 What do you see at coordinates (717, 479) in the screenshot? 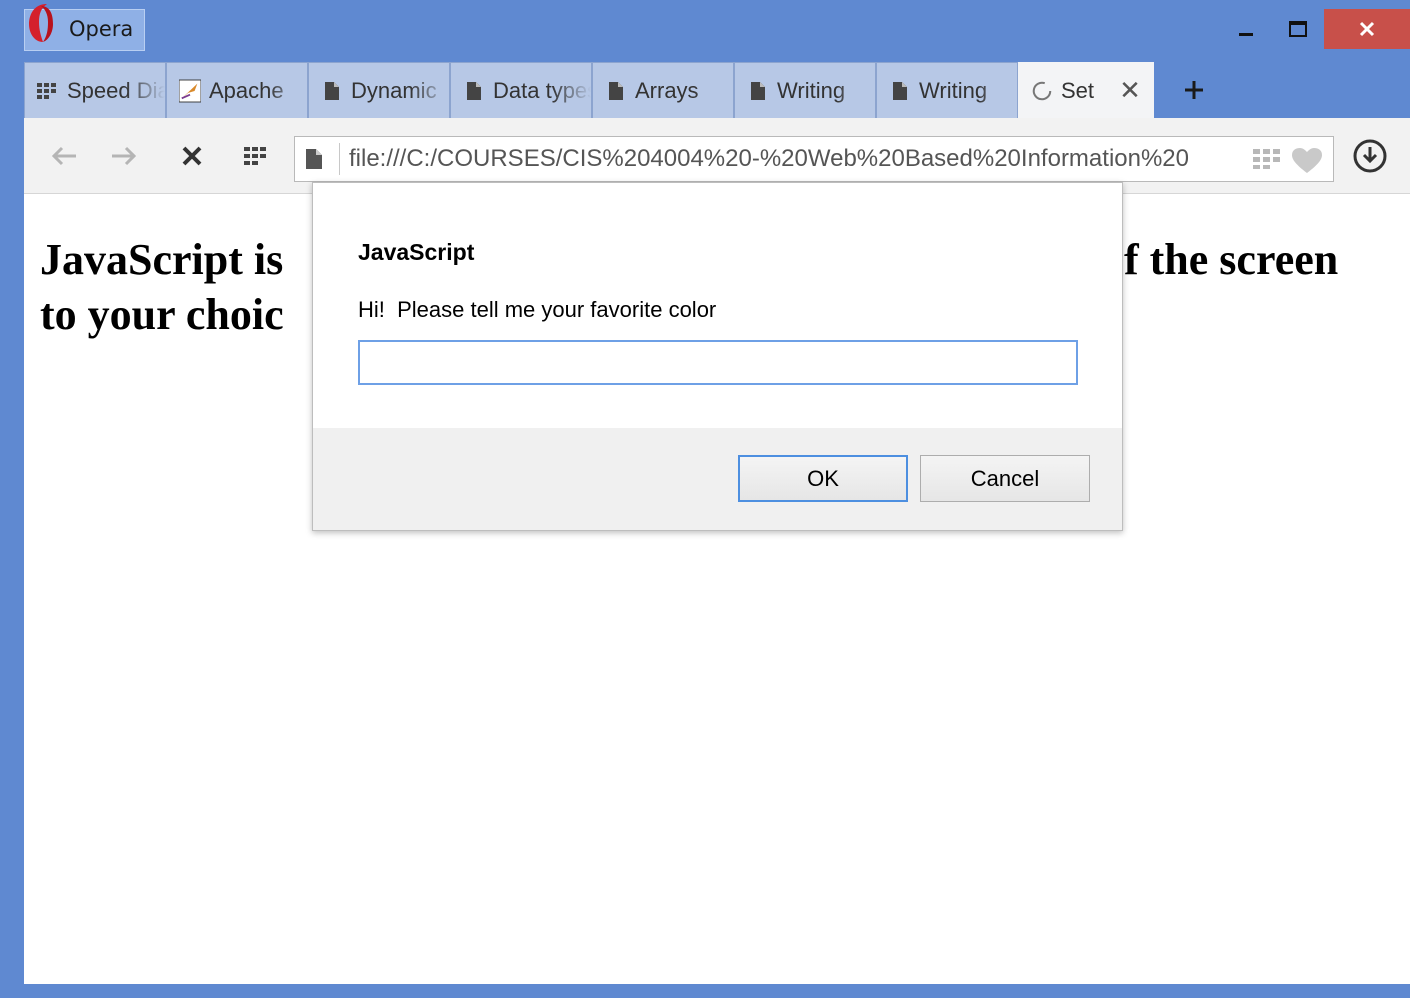
I see `dialog-footer: OK Cancel` at bounding box center [717, 479].